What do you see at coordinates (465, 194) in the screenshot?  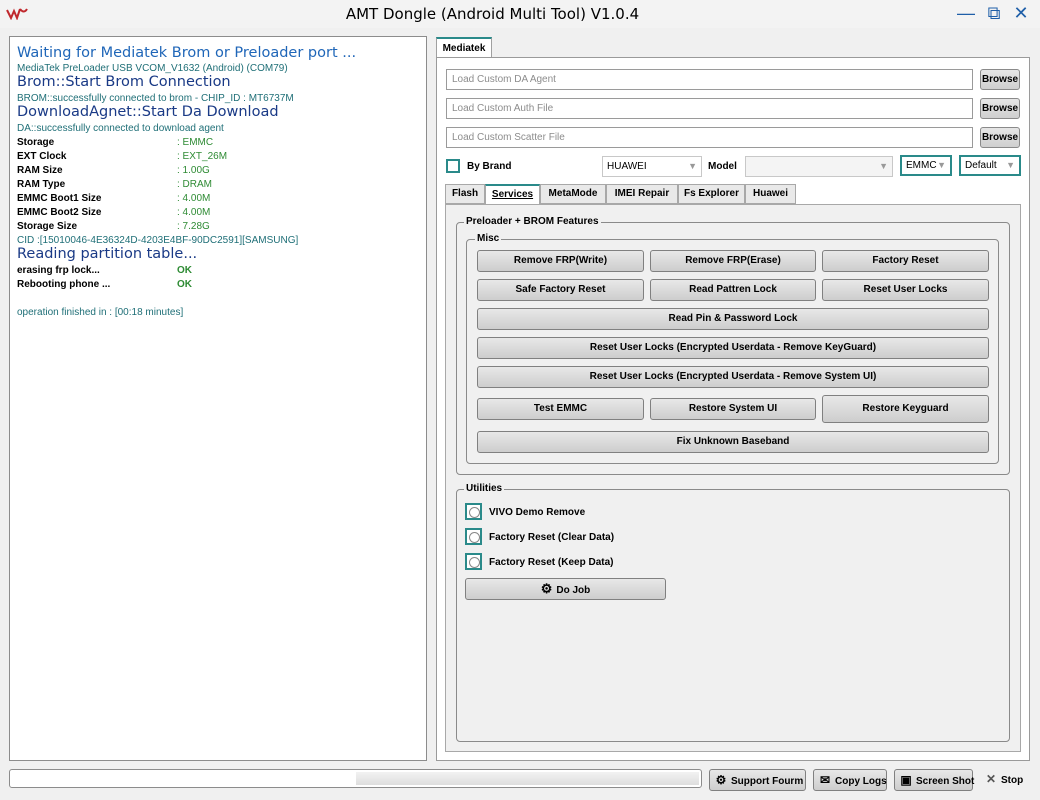 I see `tab-flash: Flash` at bounding box center [465, 194].